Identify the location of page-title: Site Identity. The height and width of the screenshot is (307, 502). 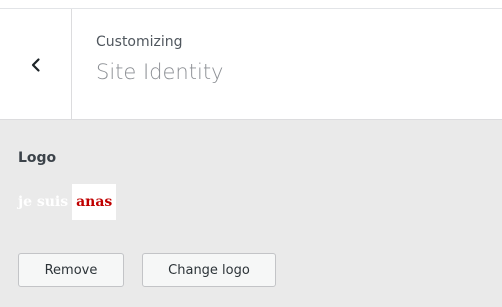
(160, 72).